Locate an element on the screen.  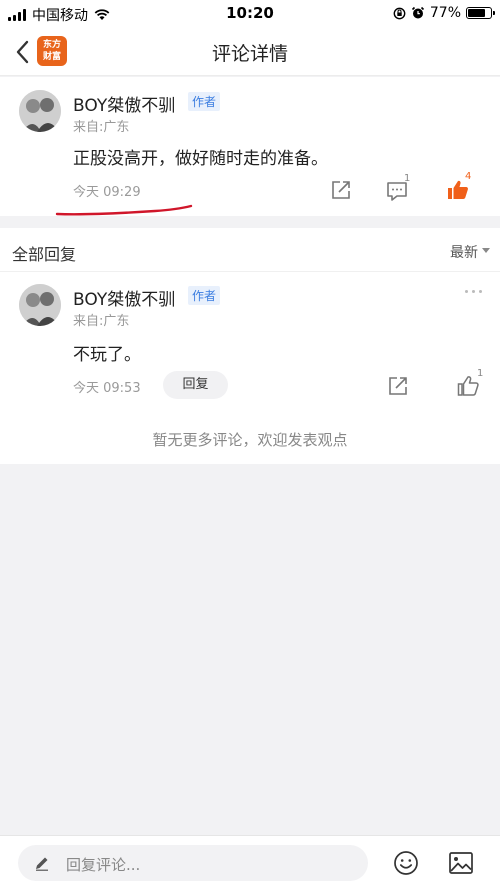
sort-dropdown: 最新 is located at coordinates (464, 252).